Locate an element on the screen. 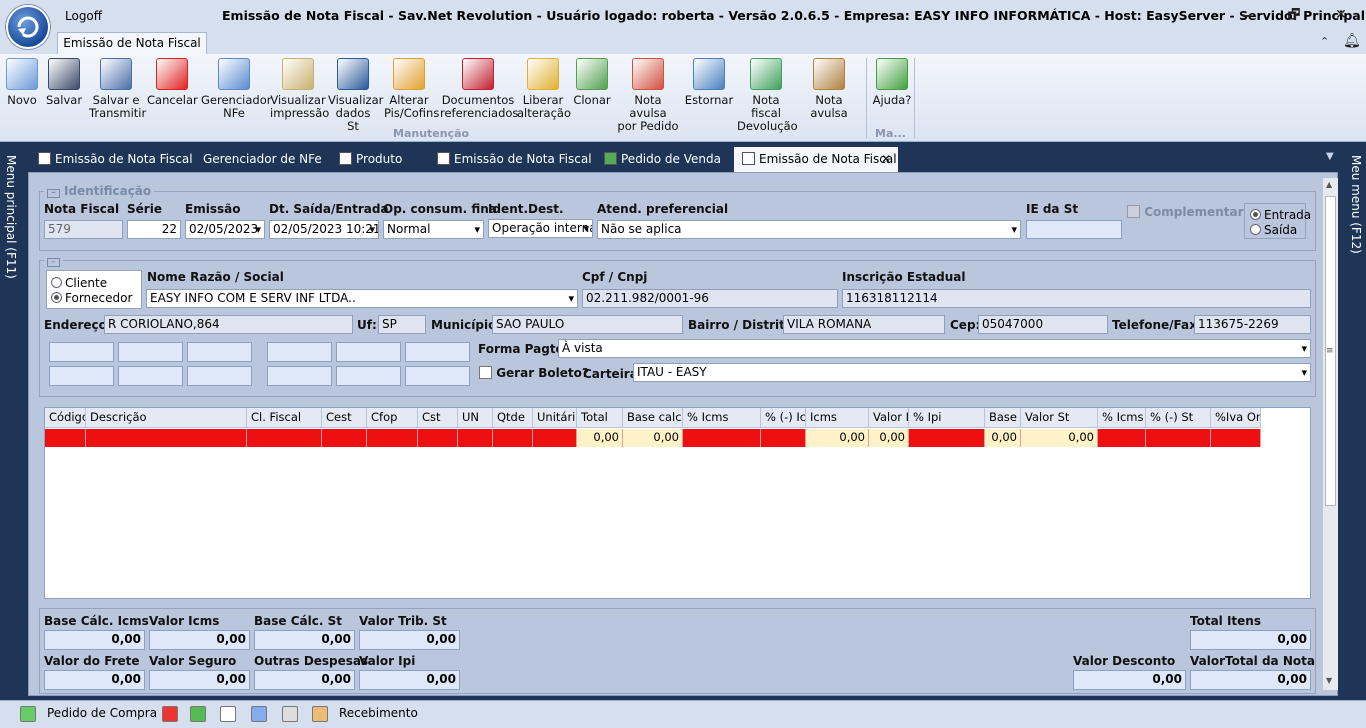 This screenshot has height=728, width=1366. restore-button: 🗗 is located at coordinates (1294, 15).